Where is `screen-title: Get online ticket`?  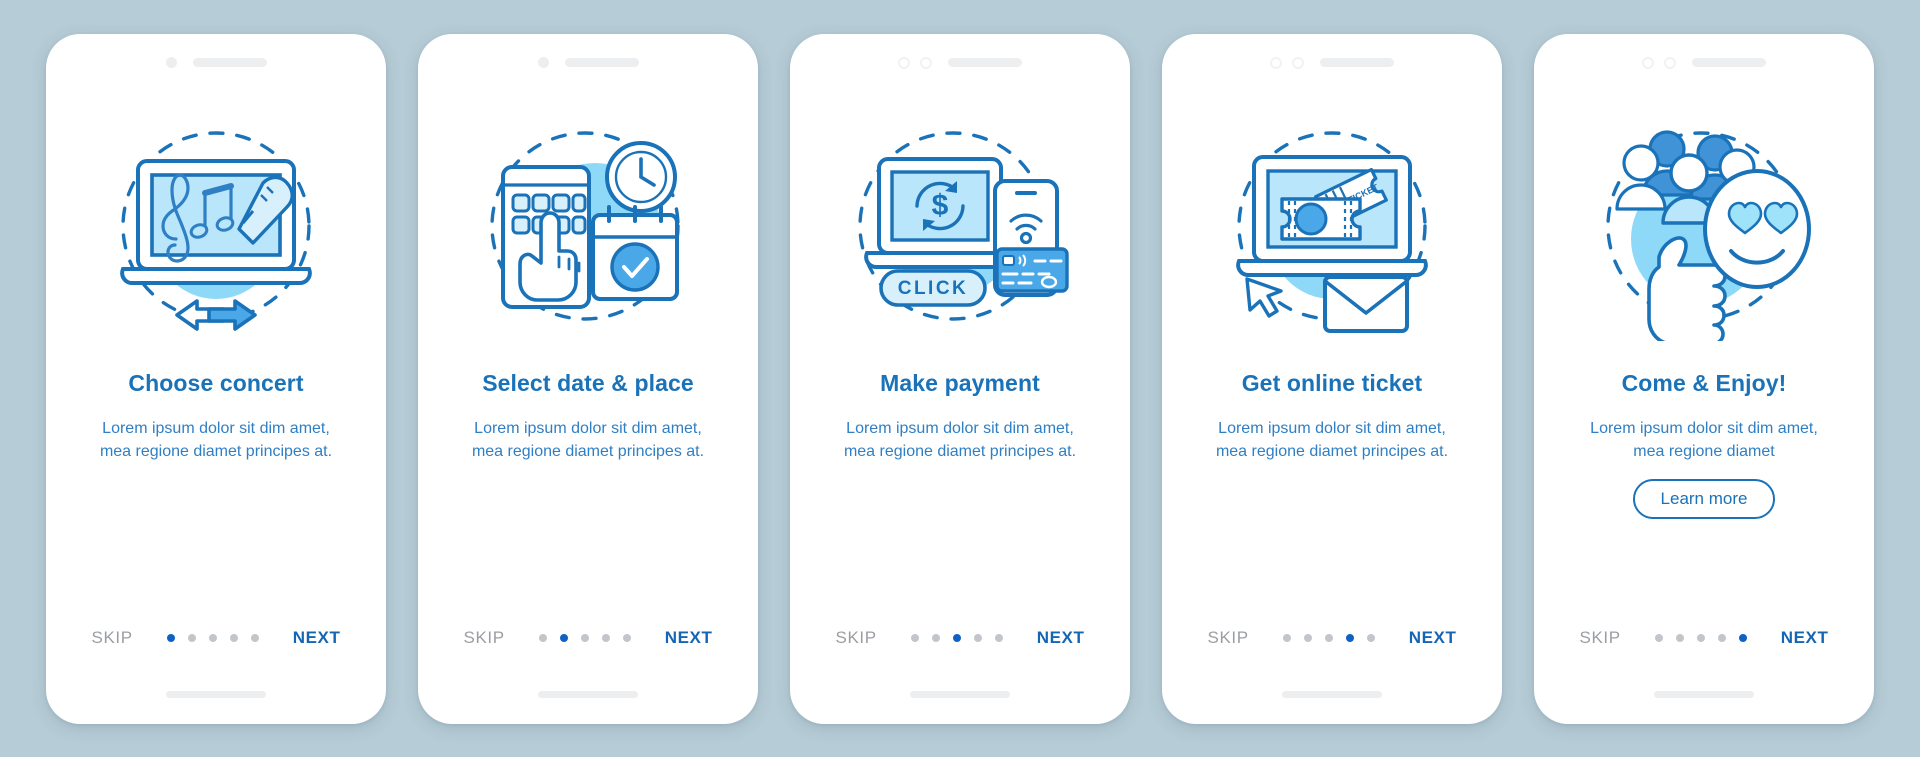
screen-title: Get online ticket is located at coordinates (1332, 382).